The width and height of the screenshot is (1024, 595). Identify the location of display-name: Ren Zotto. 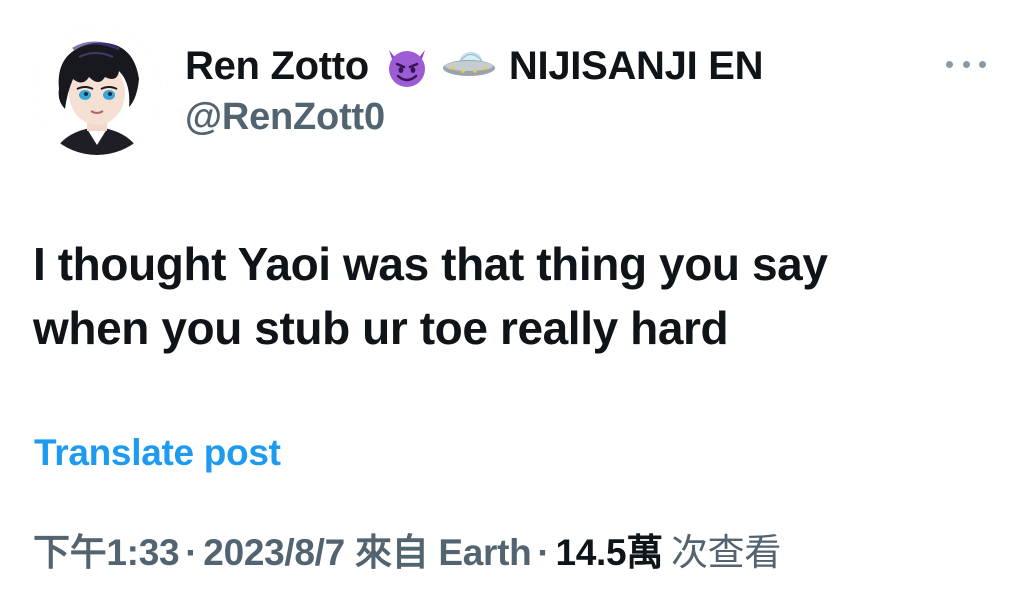
(277, 66).